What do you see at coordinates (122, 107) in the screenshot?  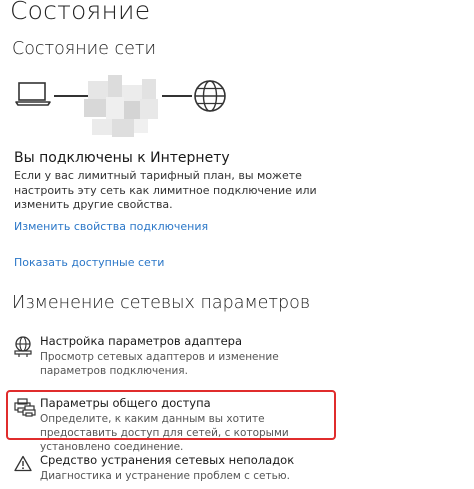 I see `network-name-blurred` at bounding box center [122, 107].